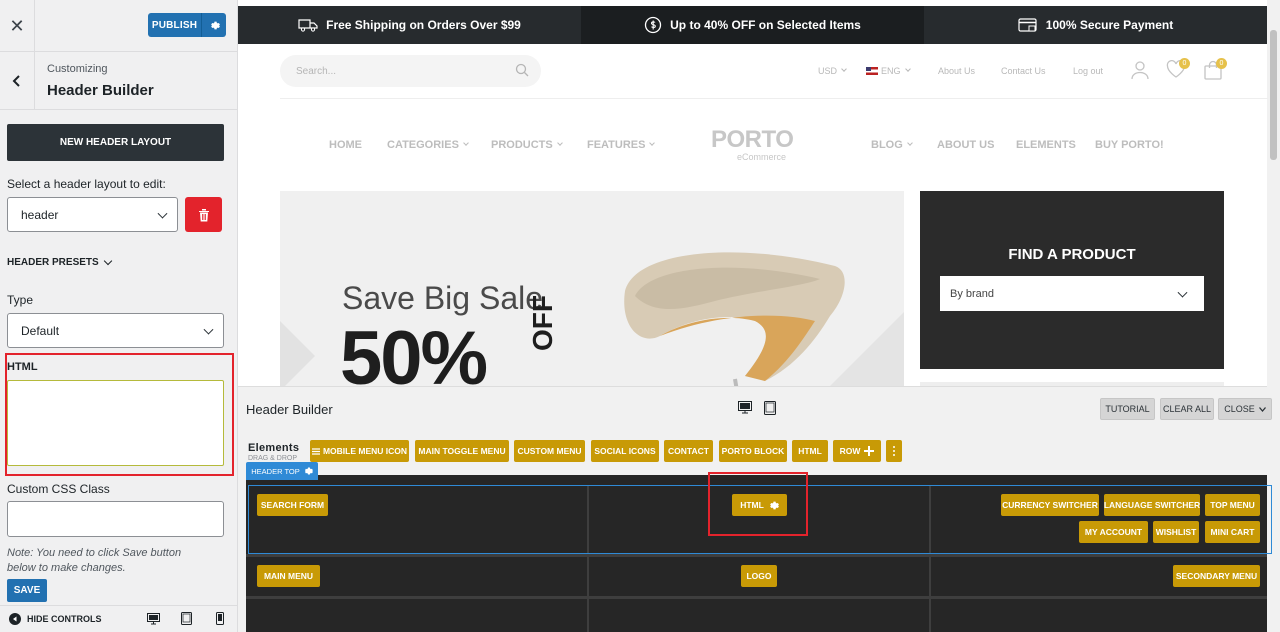 This screenshot has height=632, width=1280. Describe the element at coordinates (1239, 409) in the screenshot. I see `close-builder-label: CLOSE` at that location.